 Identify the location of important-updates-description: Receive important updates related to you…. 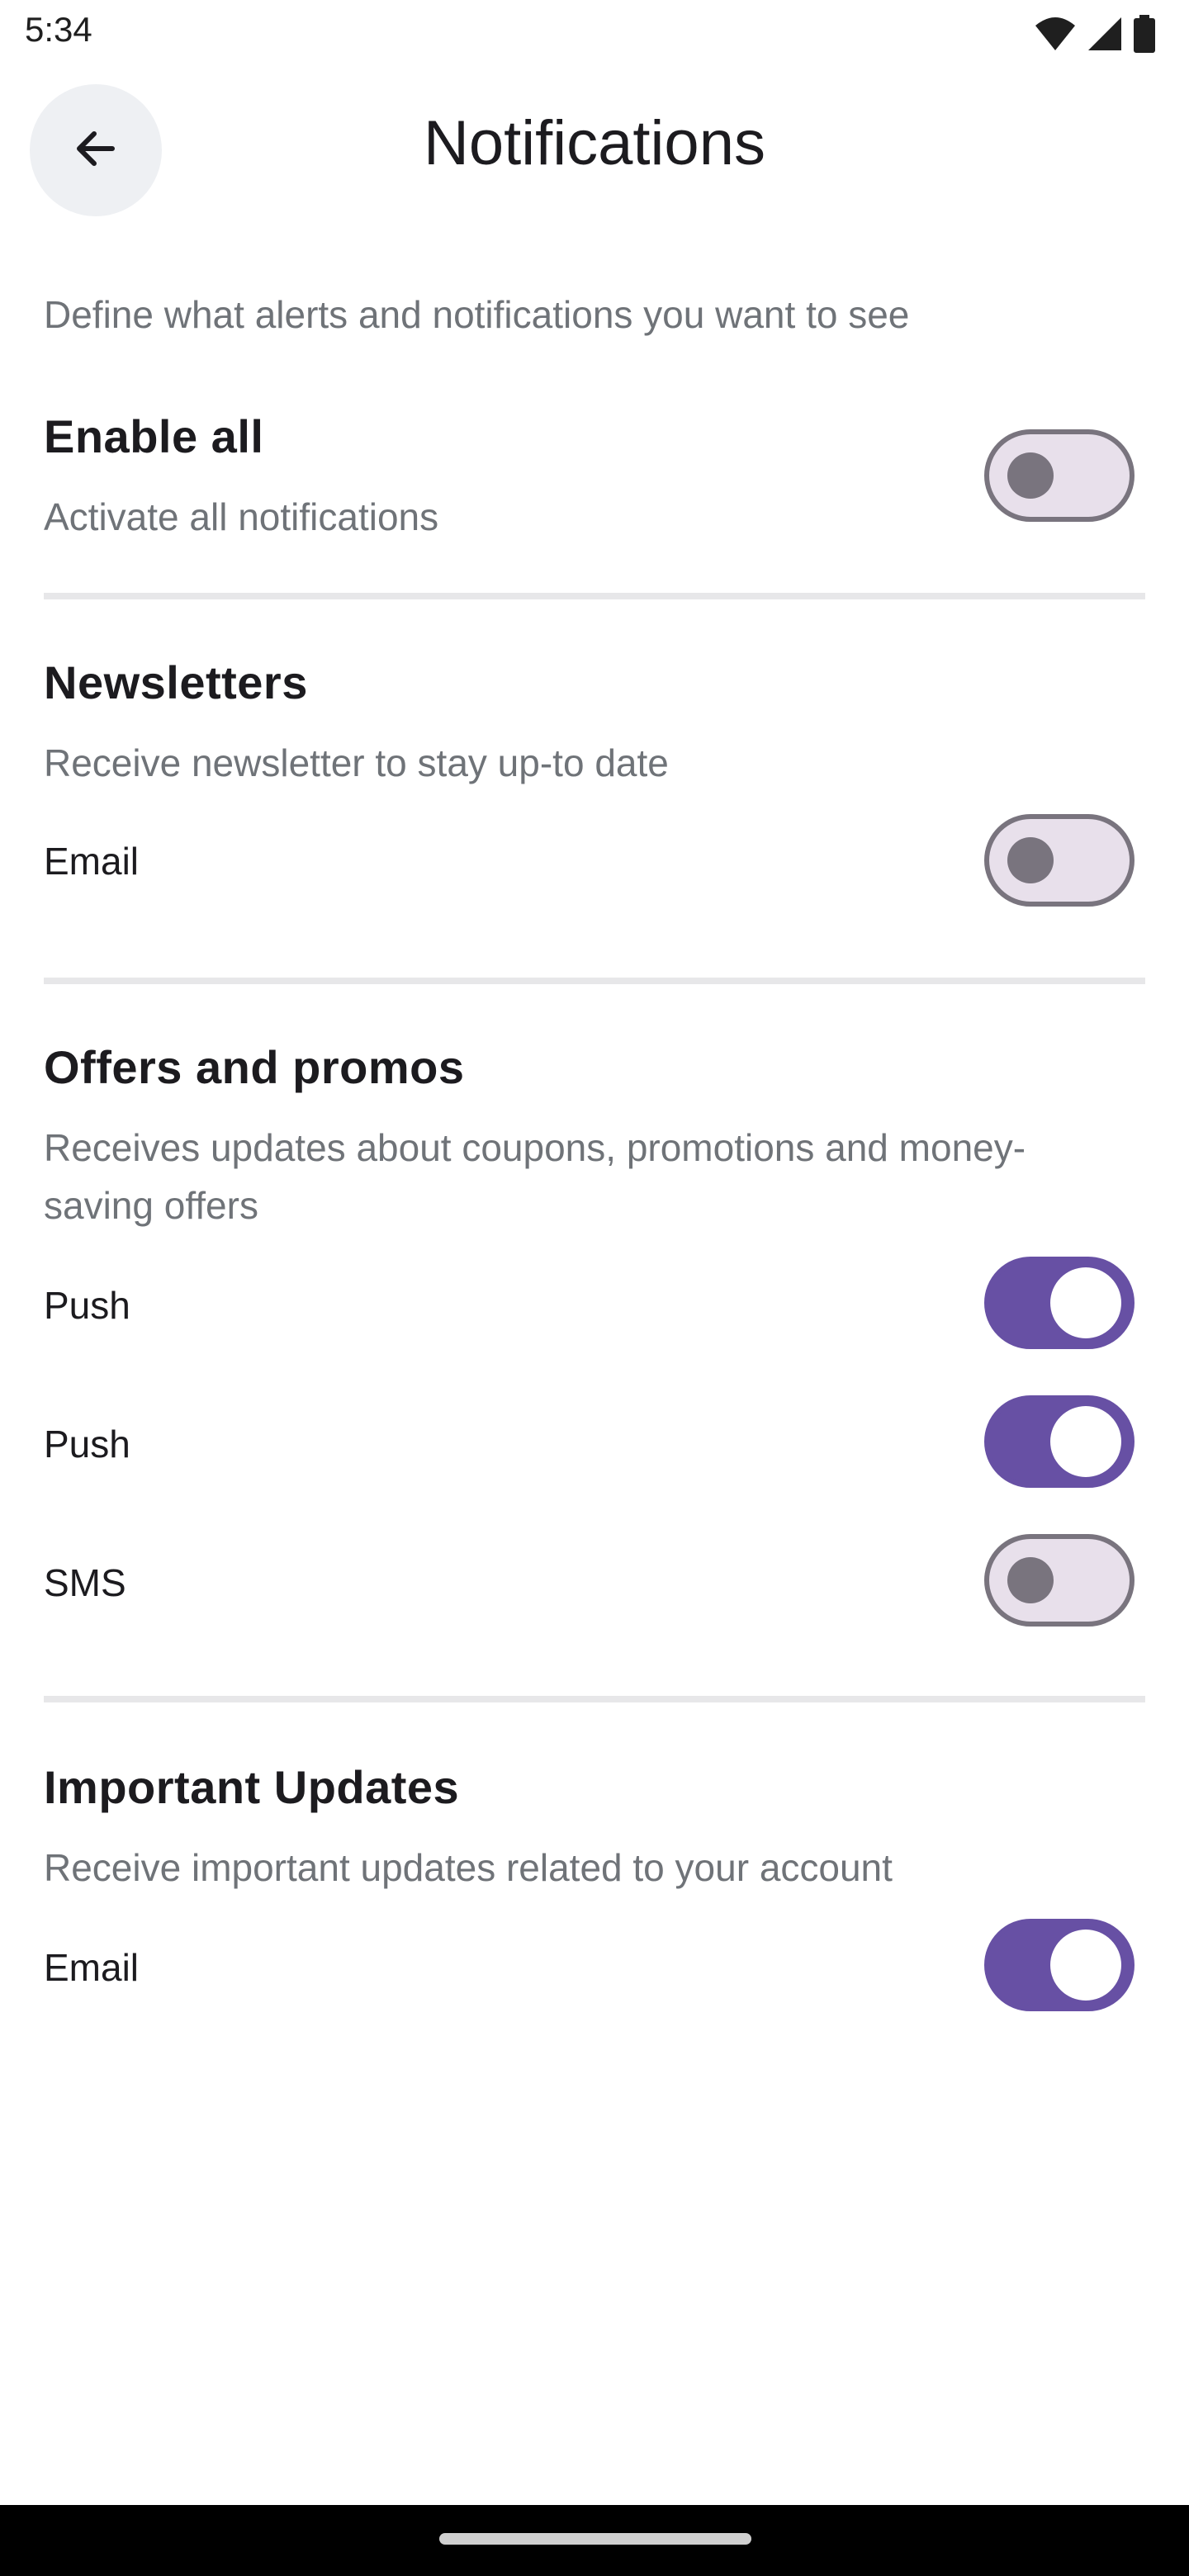
(468, 1867).